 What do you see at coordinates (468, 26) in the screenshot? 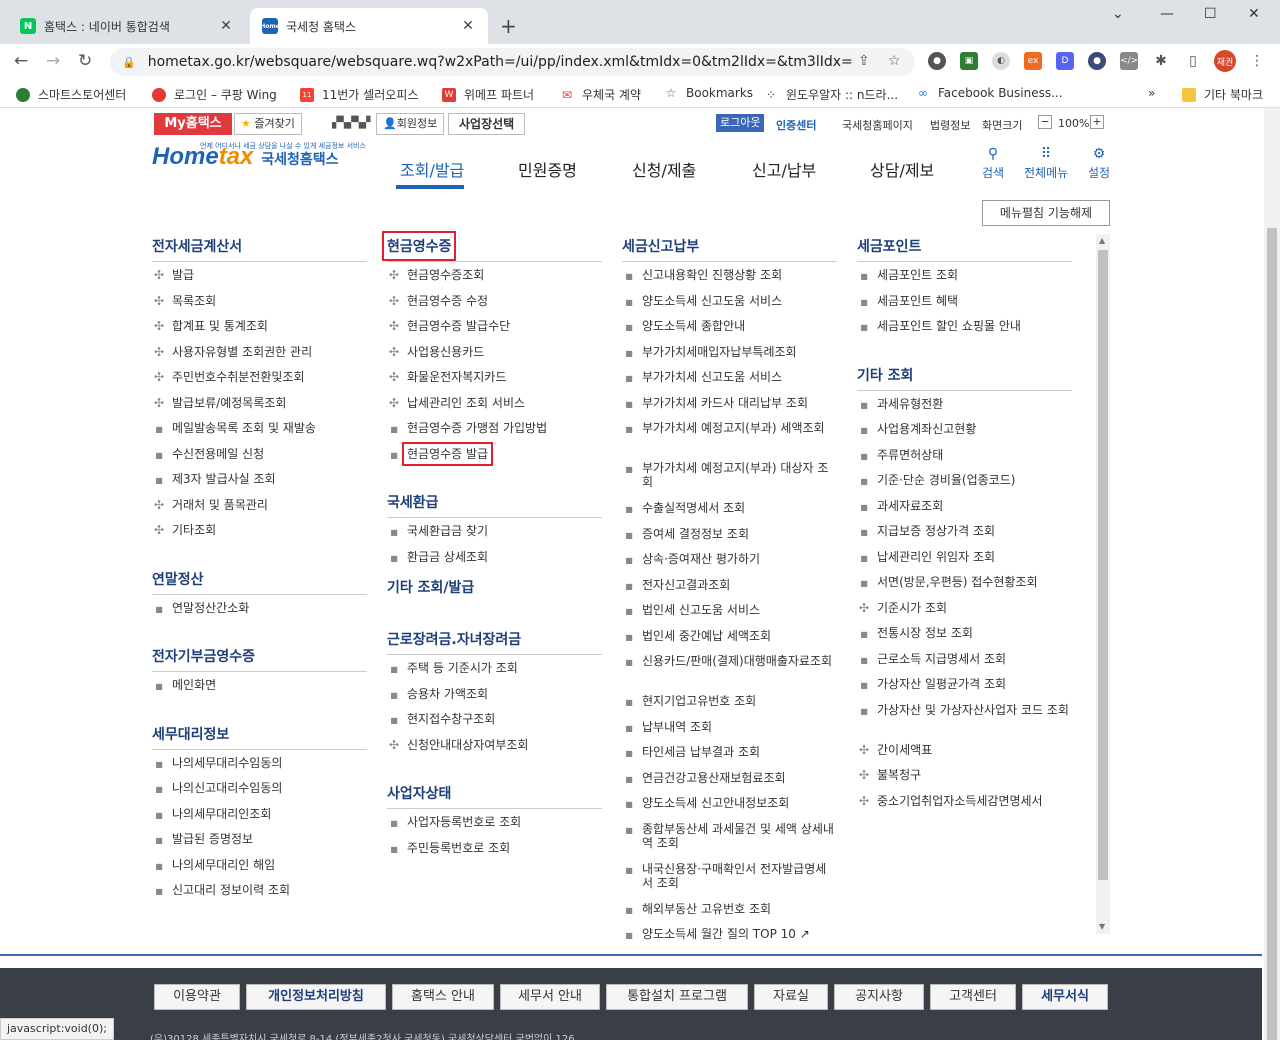
I see `close-tab-icon: ✕` at bounding box center [468, 26].